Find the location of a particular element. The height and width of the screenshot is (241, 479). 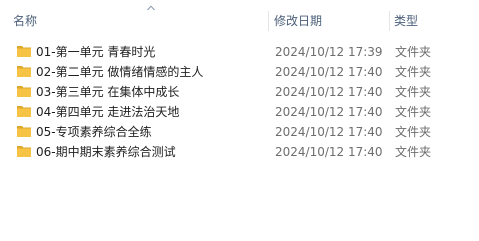

list-item: 04-第四单元 走进法治天地 2024/10/12 17:40 文件夹 is located at coordinates (239, 112).